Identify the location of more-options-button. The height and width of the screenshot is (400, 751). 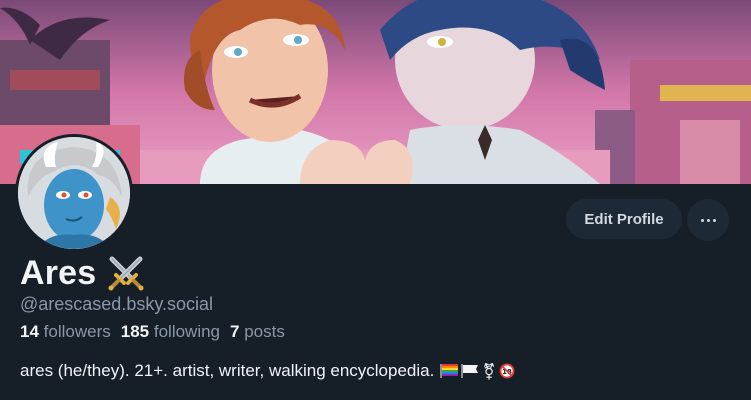
(708, 220).